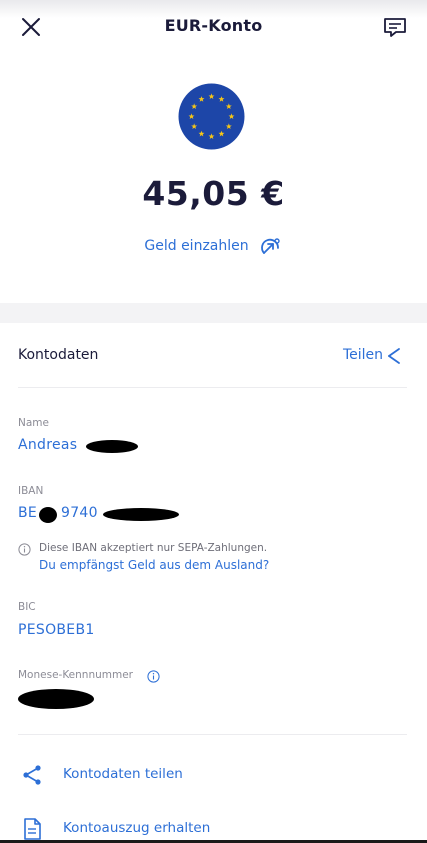  What do you see at coordinates (153, 675) in the screenshot?
I see `monese-info-icon` at bounding box center [153, 675].